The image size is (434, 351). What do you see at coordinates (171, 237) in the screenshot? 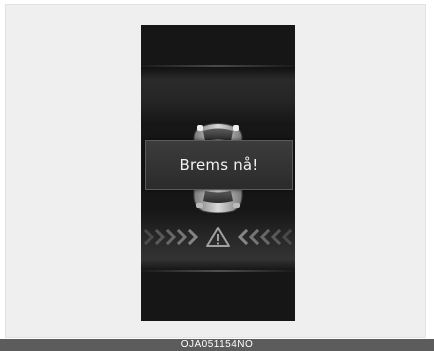
I see `chevrons-right-icon` at bounding box center [171, 237].